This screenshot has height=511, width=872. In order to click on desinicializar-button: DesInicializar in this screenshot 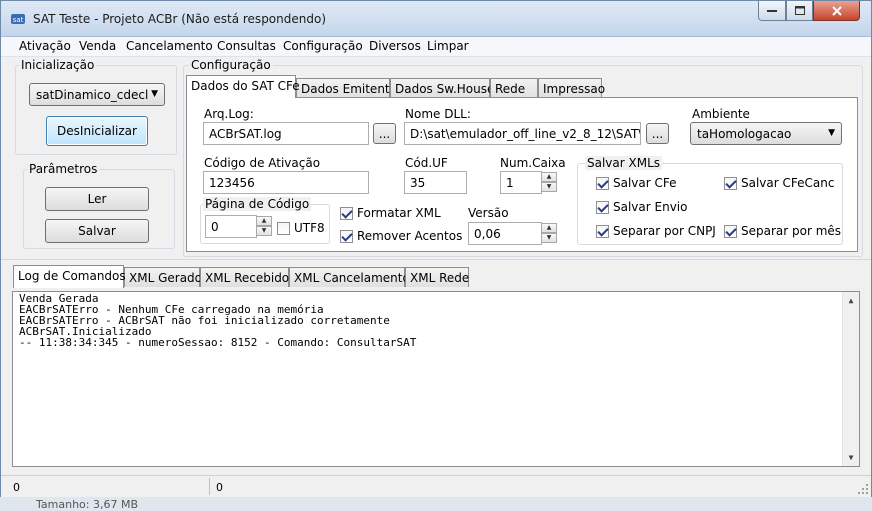, I will do `click(97, 131)`.